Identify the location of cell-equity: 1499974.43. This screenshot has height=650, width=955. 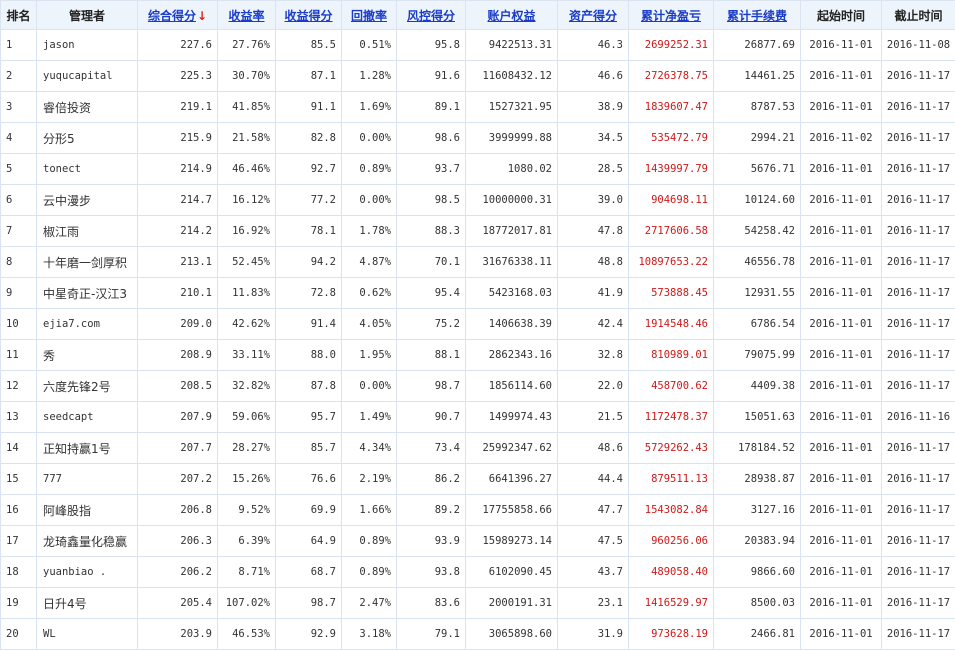
(512, 417).